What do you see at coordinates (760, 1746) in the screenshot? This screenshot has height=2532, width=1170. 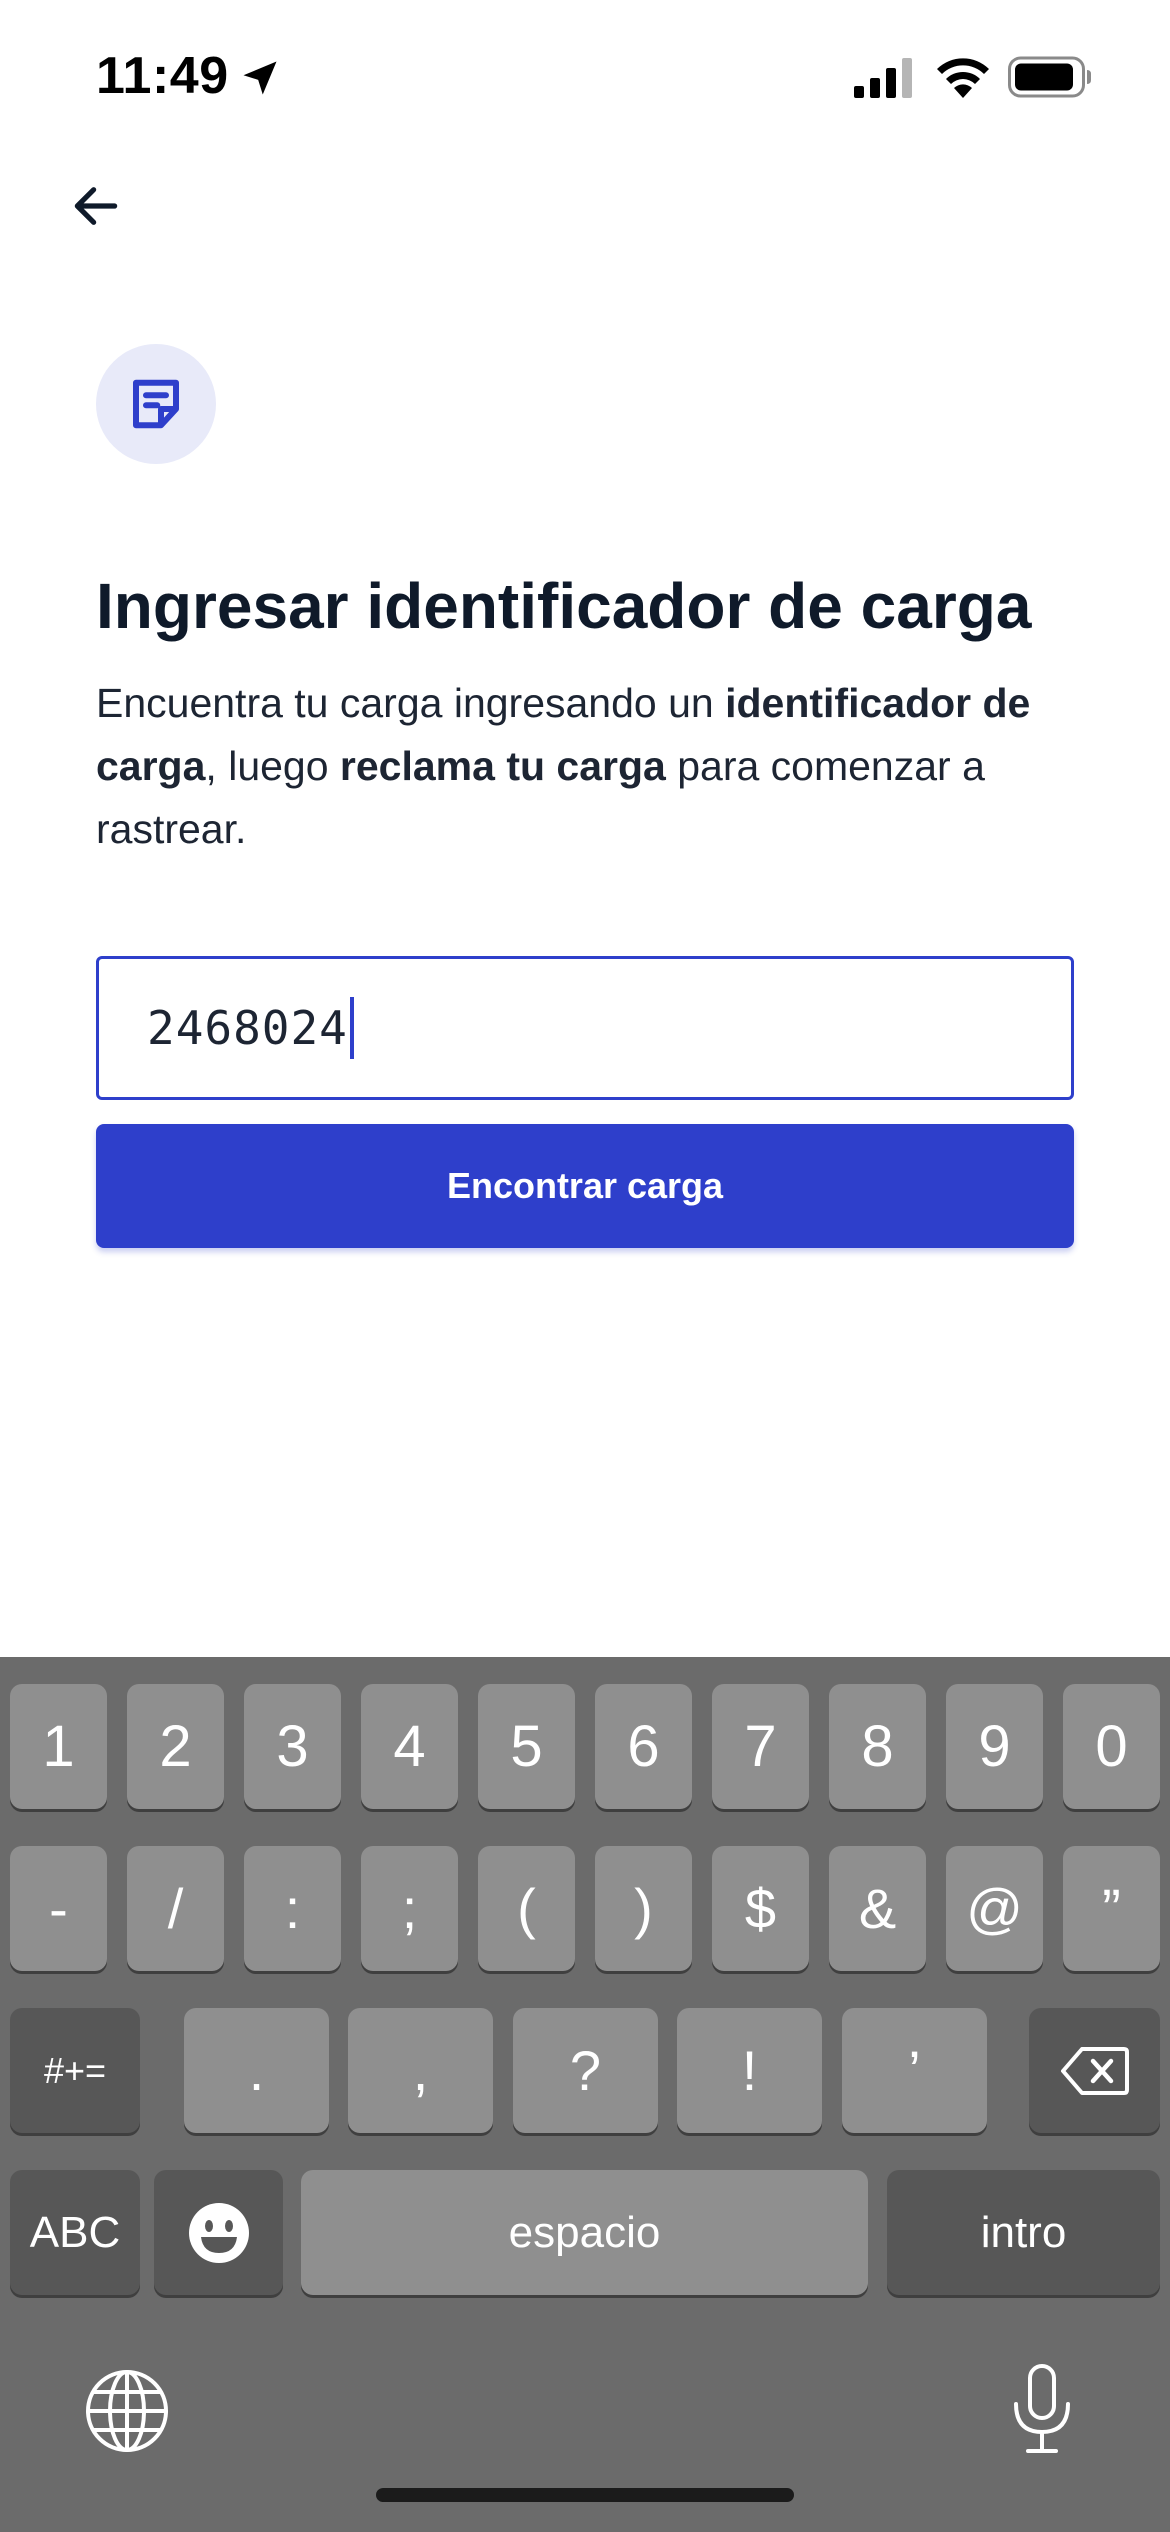 I see `key-7: 7` at bounding box center [760, 1746].